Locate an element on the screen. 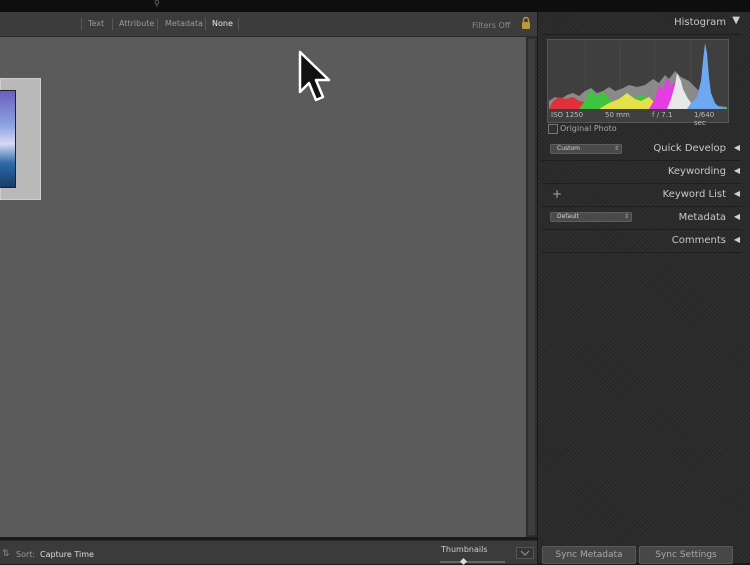 This screenshot has width=750, height=565. library-filter-bar: Text Attribute Metadata None Filters Off is located at coordinates (268, 24).